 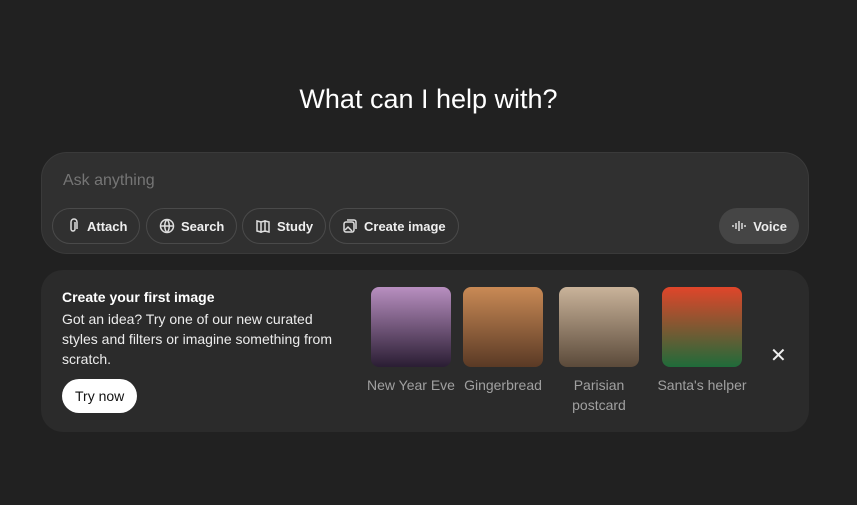 I want to click on globe-icon, so click(x=167, y=226).